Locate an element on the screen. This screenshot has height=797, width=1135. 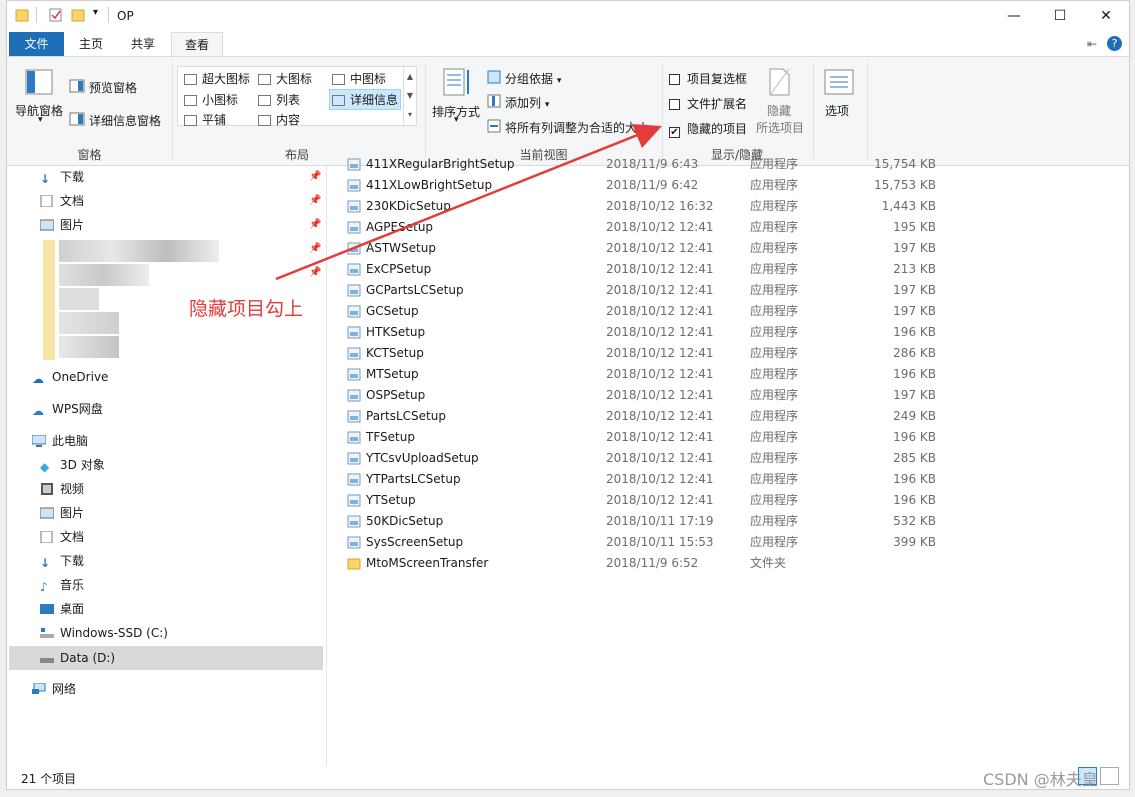
annotation-arrow is located at coordinates (468, 202).